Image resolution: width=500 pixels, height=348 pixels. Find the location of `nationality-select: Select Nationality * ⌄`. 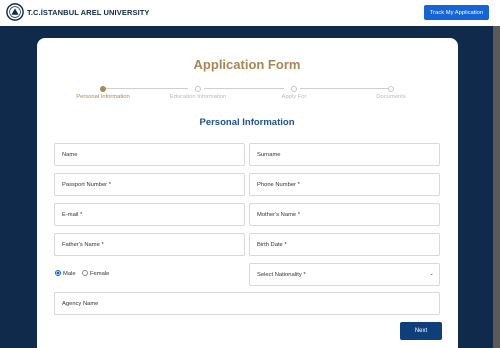

nationality-select: Select Nationality * ⌄ is located at coordinates (344, 274).